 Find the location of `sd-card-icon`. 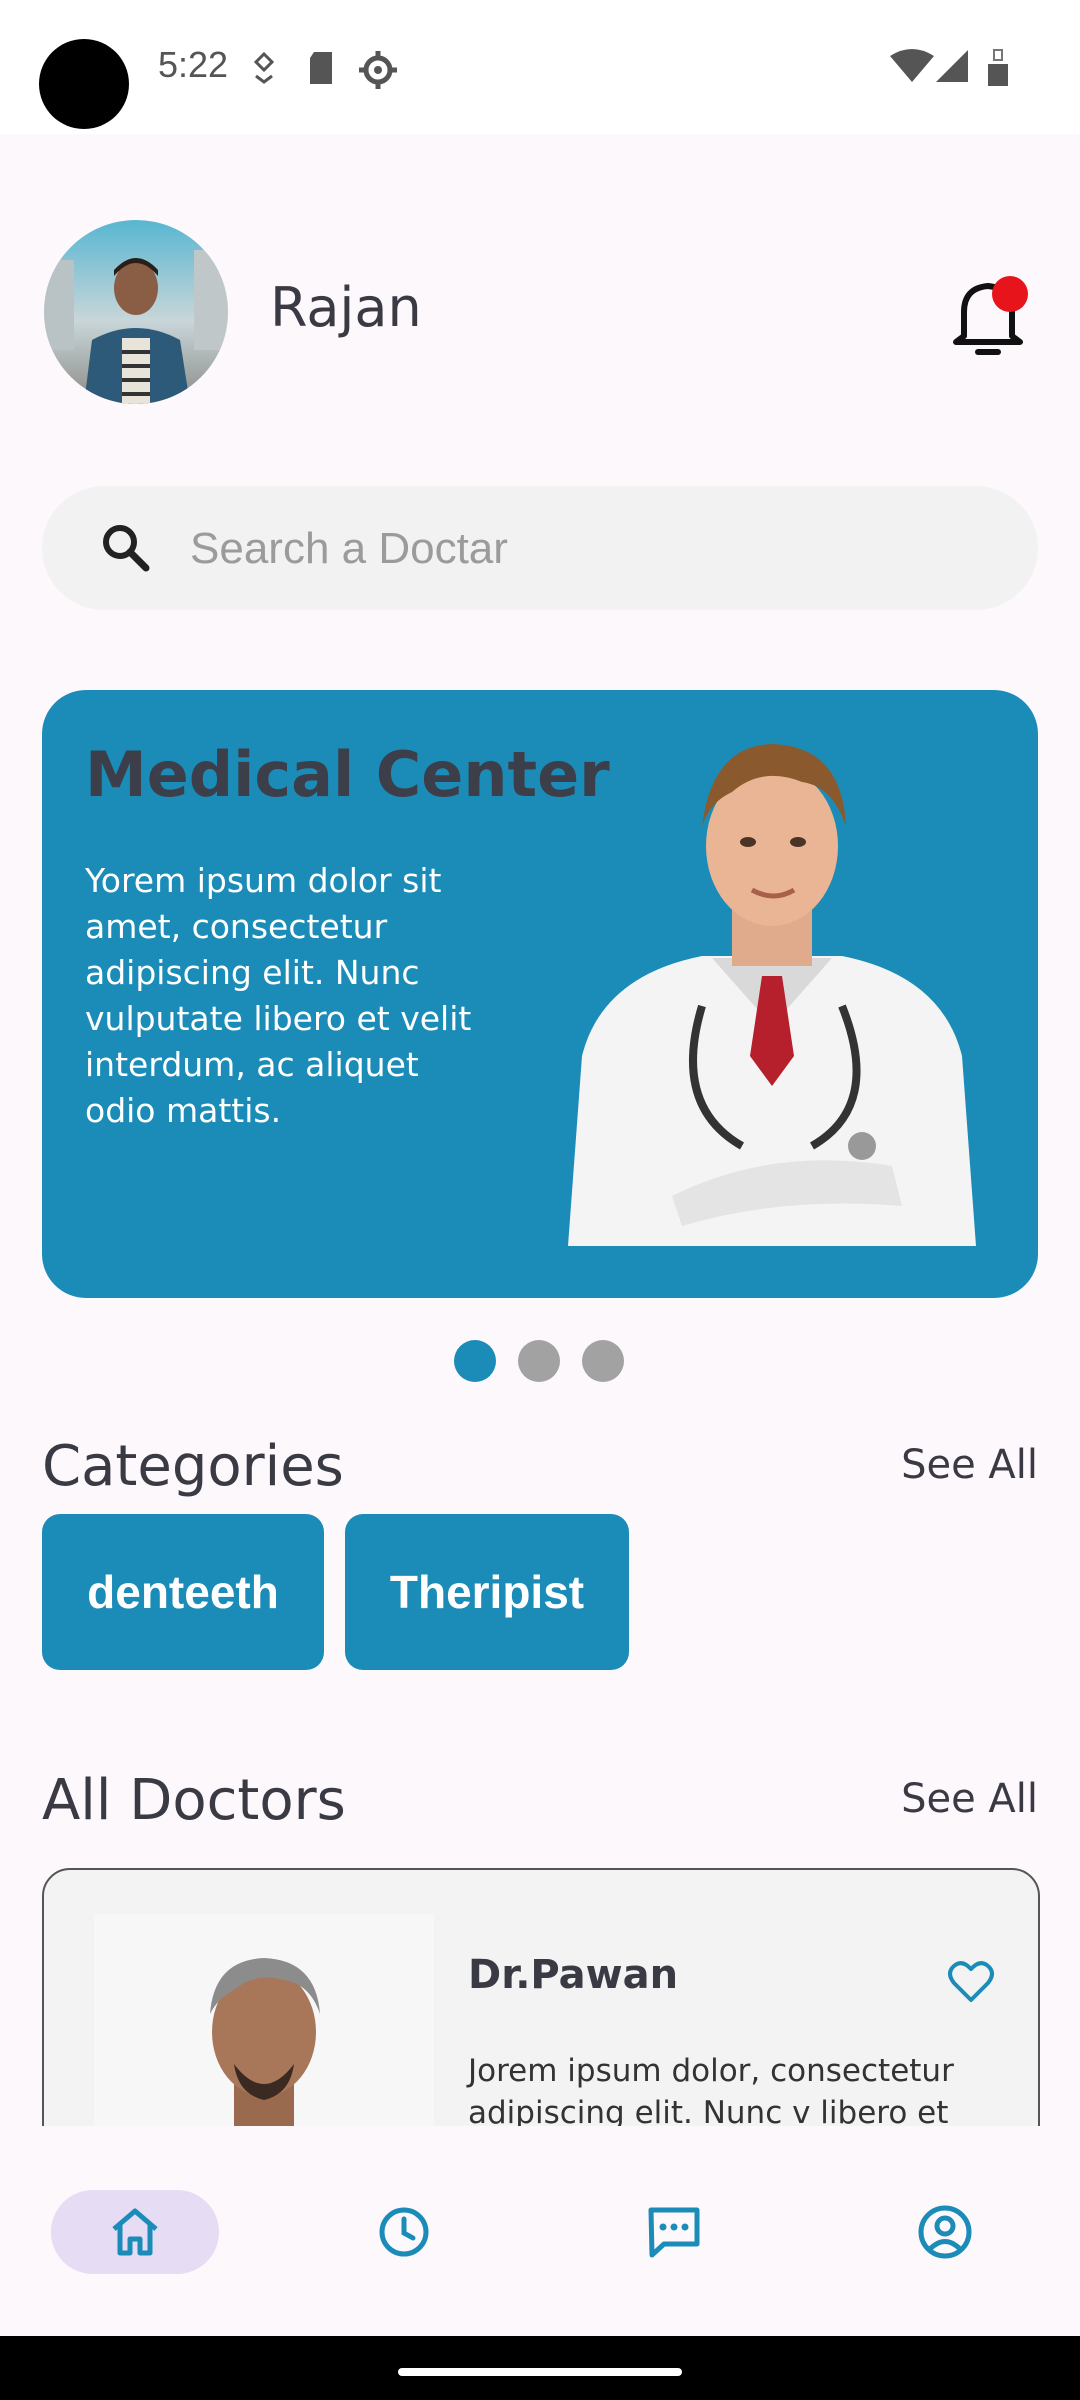

sd-card-icon is located at coordinates (321, 68).